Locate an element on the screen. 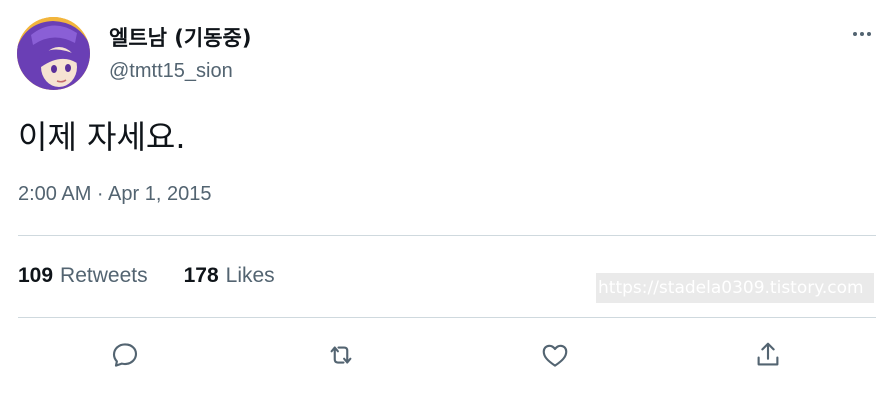  reply-button is located at coordinates (125, 355).